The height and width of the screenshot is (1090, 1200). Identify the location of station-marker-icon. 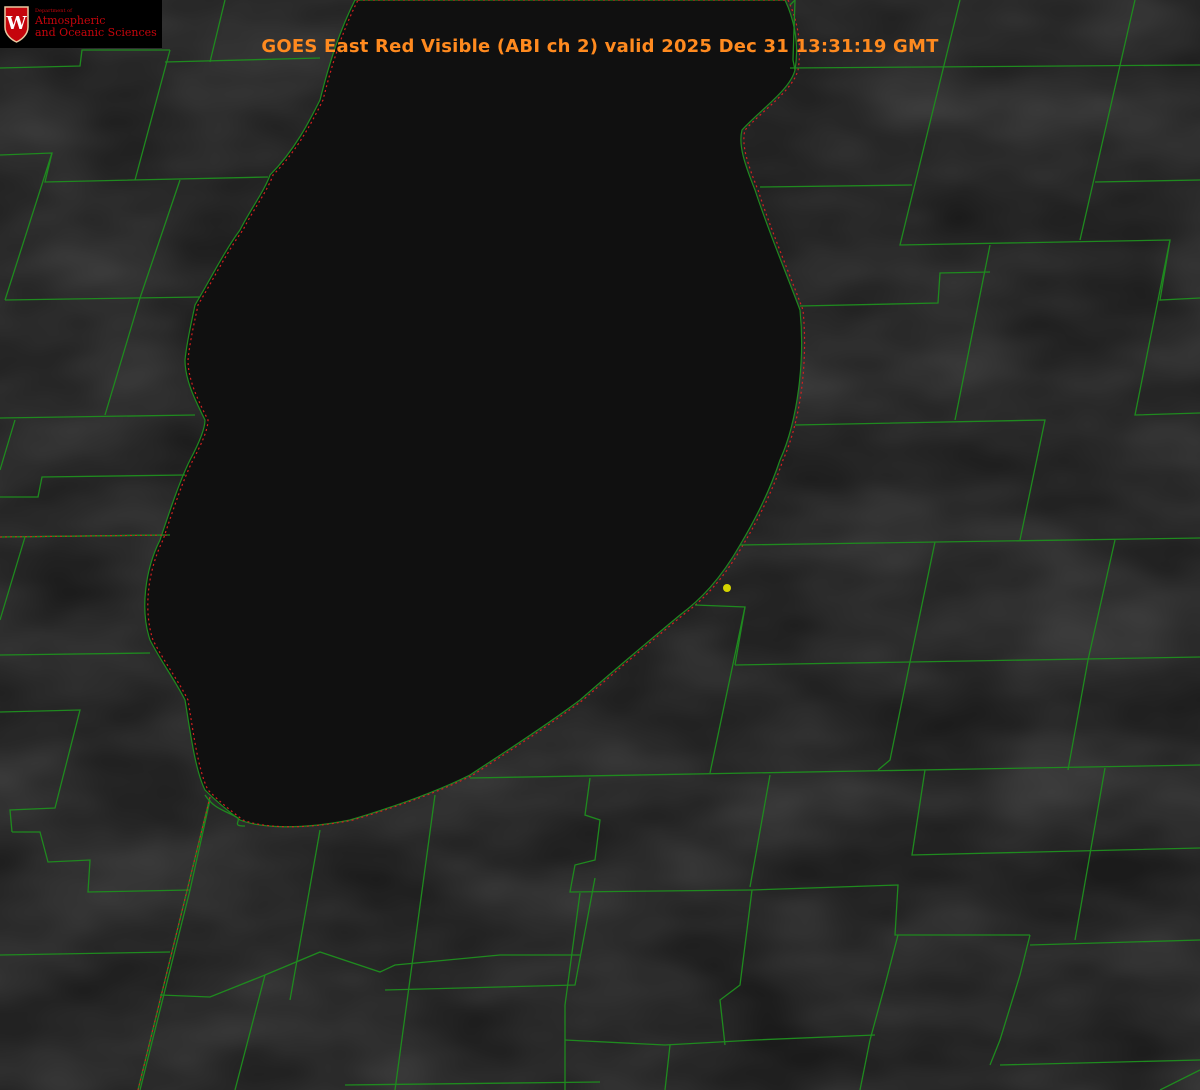
(727, 588).